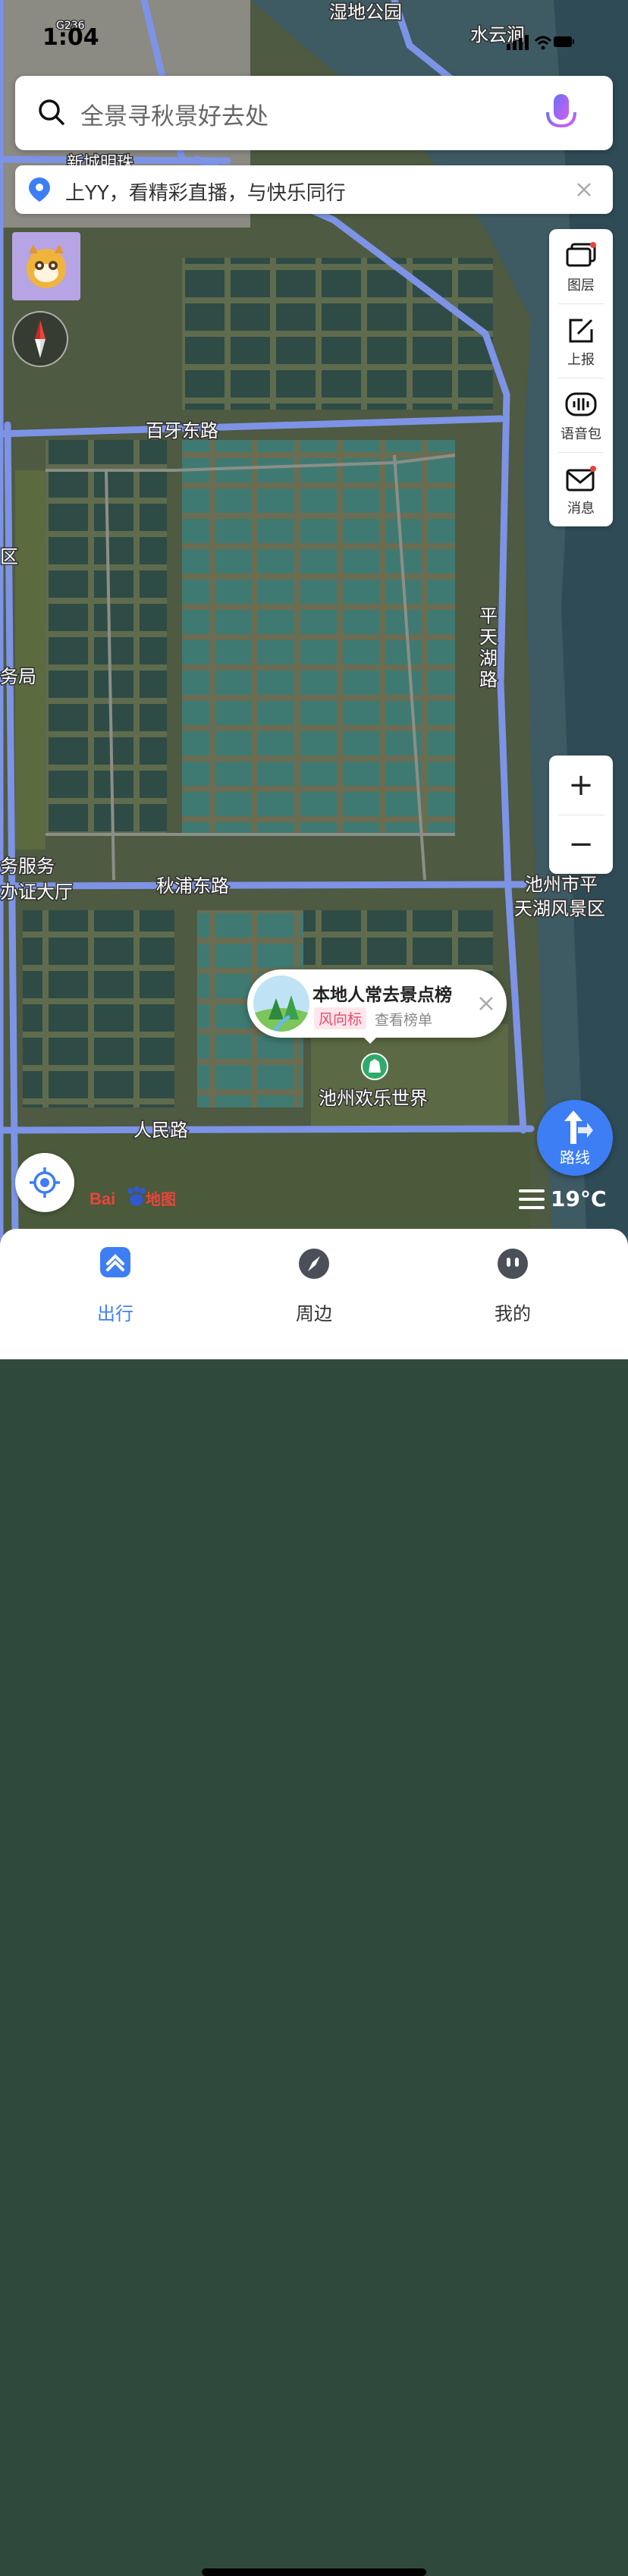 This screenshot has width=628, height=2576. Describe the element at coordinates (115, 1262) in the screenshot. I see `travel-icon` at that location.